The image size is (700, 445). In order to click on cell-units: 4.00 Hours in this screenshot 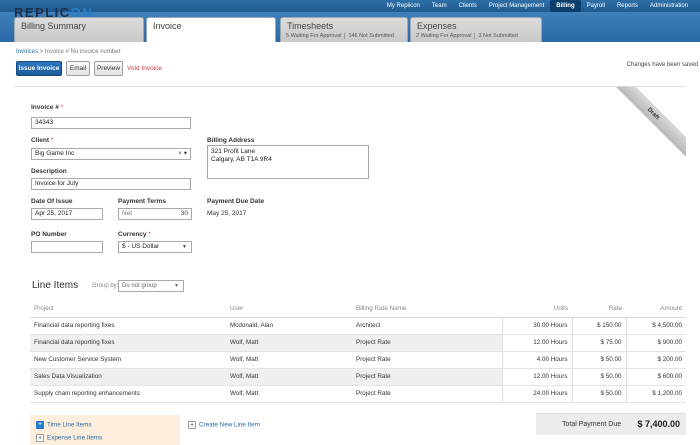, I will do `click(536, 360)`.